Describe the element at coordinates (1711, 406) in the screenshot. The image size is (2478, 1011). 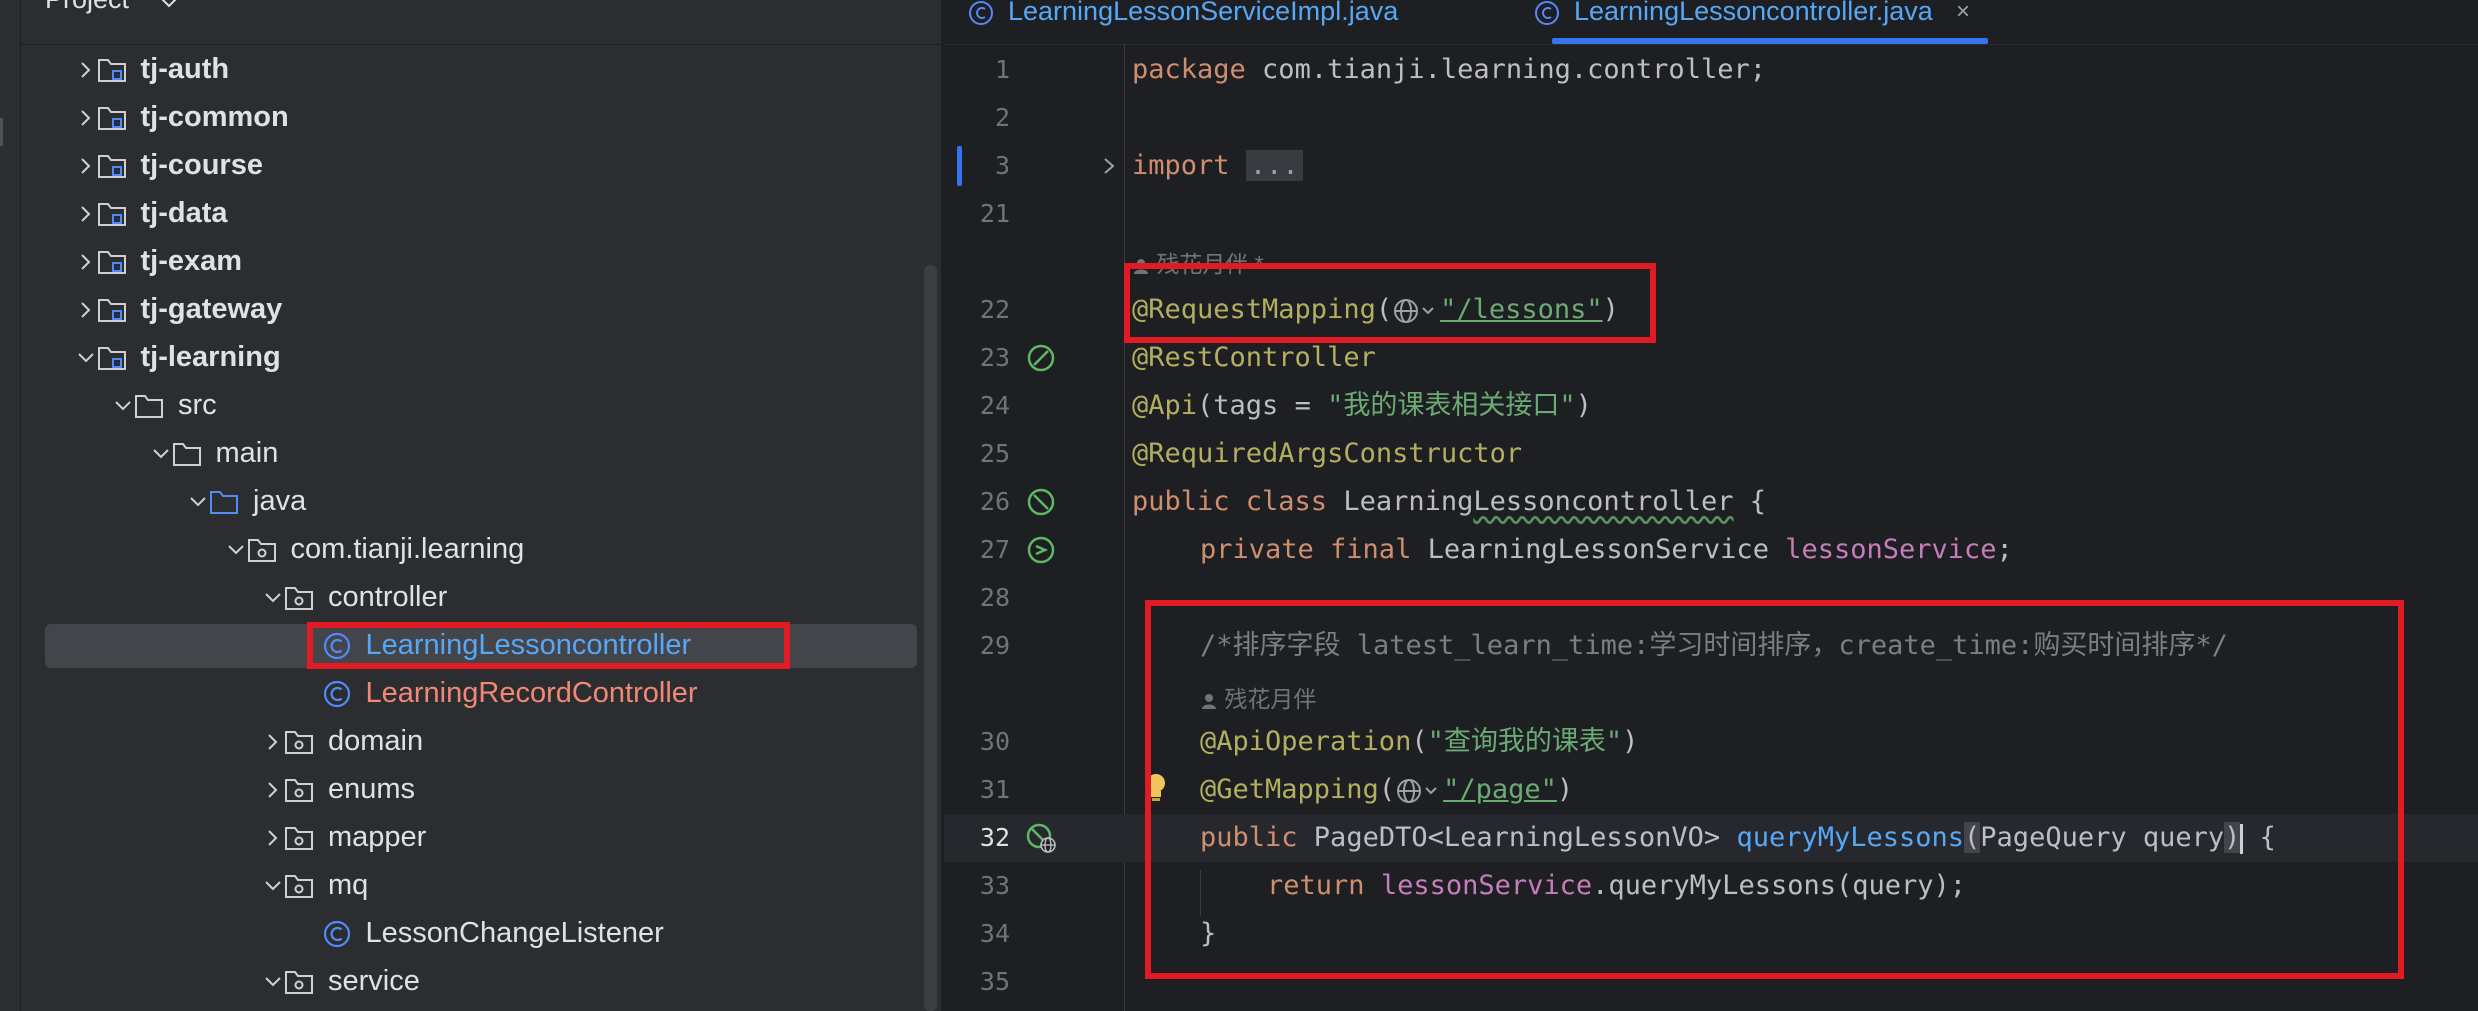
I see `code-line: 24 @Api(tags = "我的课表相关接口")` at that location.